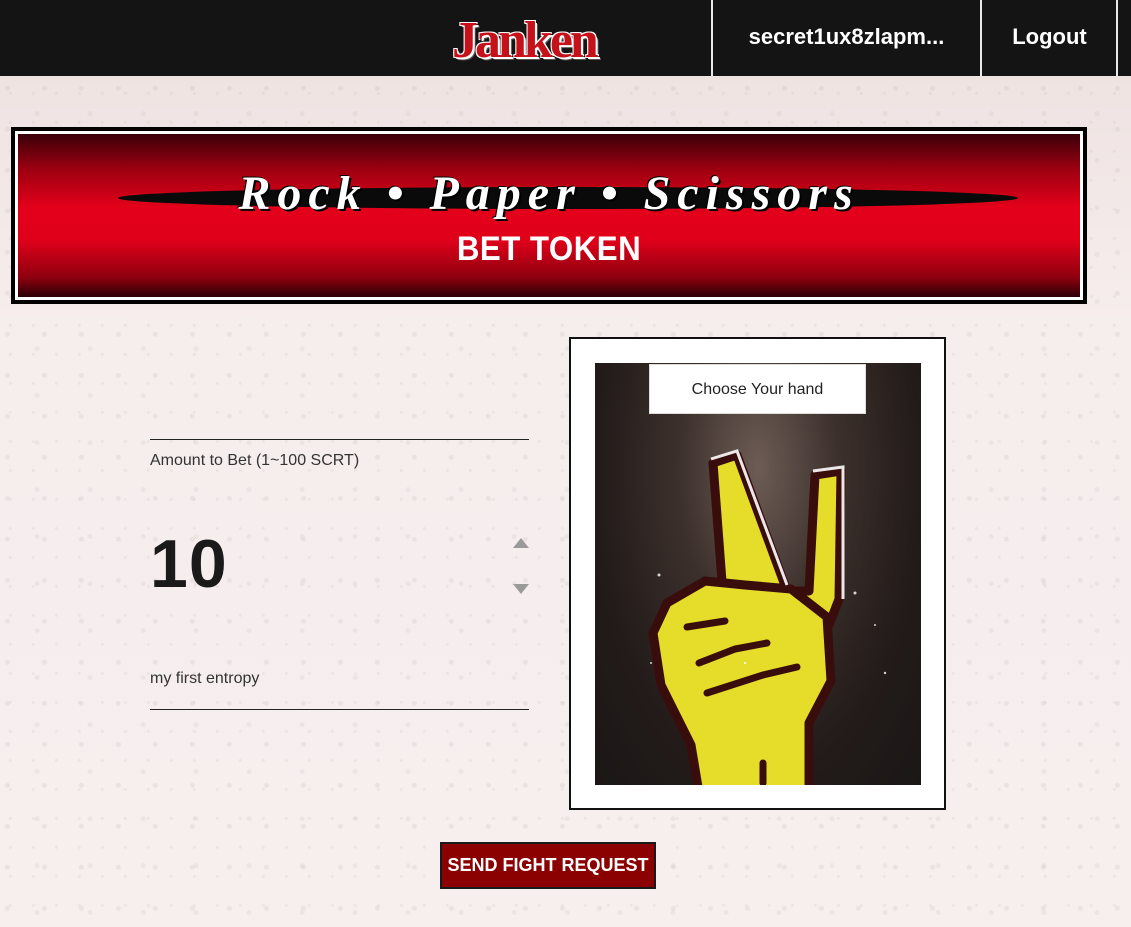 This screenshot has width=1131, height=927. Describe the element at coordinates (1049, 38) in the screenshot. I see `logout-button: Logout` at that location.